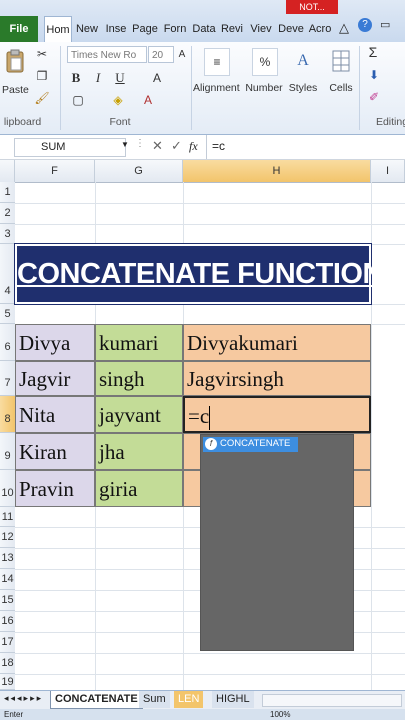 The image size is (405, 720). What do you see at coordinates (365, 25) in the screenshot?
I see `help-icon: ?` at bounding box center [365, 25].